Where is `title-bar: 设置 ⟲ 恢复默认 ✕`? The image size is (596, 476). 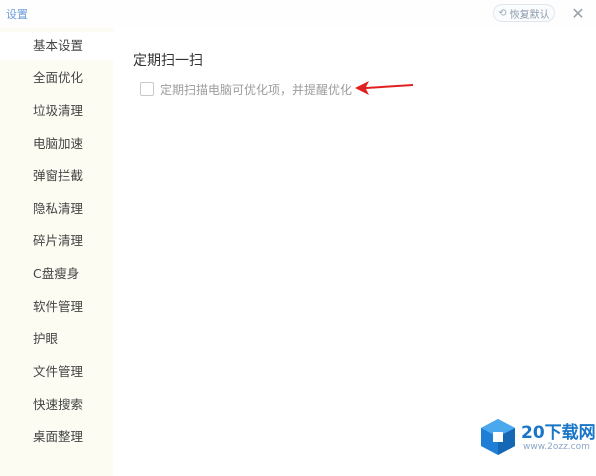 title-bar: 设置 ⟲ 恢复默认 ✕ is located at coordinates (298, 14).